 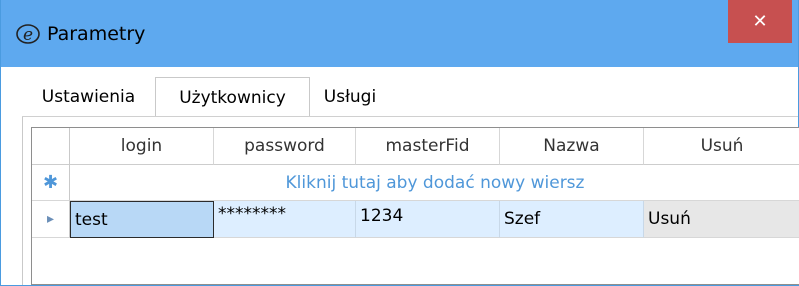 What do you see at coordinates (51, 146) in the screenshot?
I see `grid-corner-header` at bounding box center [51, 146].